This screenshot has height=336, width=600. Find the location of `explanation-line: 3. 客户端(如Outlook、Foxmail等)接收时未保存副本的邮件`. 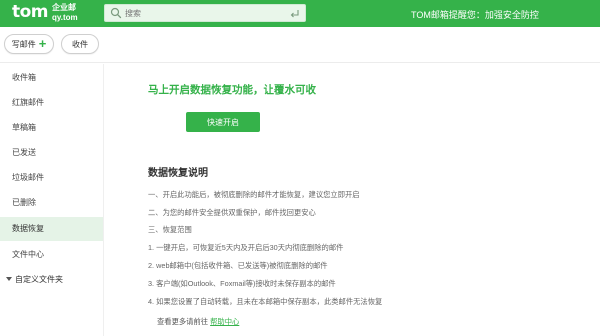

explanation-line: 3. 客户端(如Outlook、Foxmail等)接收时未保存副本的邮件 is located at coordinates (242, 283).